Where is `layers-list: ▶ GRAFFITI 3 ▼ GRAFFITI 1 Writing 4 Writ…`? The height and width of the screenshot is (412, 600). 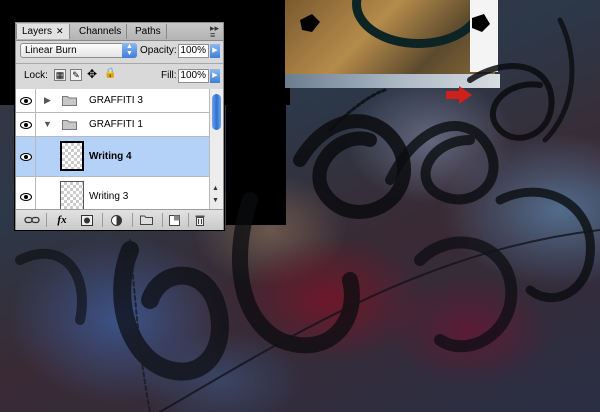
layers-list: ▶ GRAFFITI 3 ▼ GRAFFITI 1 Writing 4 Writ… is located at coordinates (112, 149).